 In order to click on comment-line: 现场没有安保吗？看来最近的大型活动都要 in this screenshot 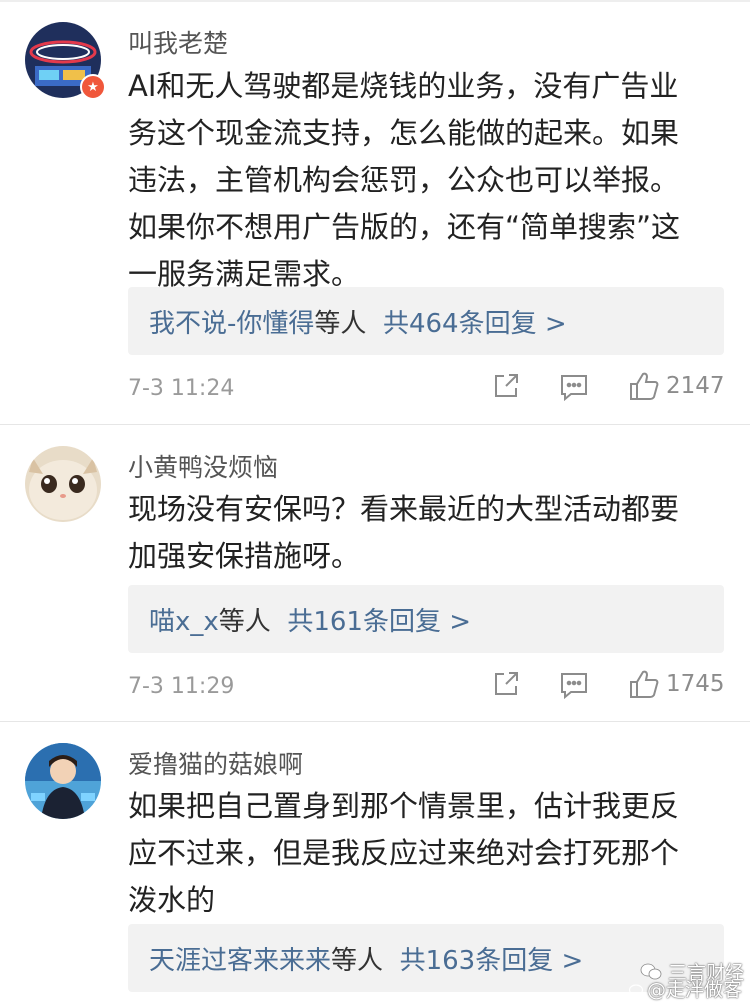, I will do `click(404, 509)`.